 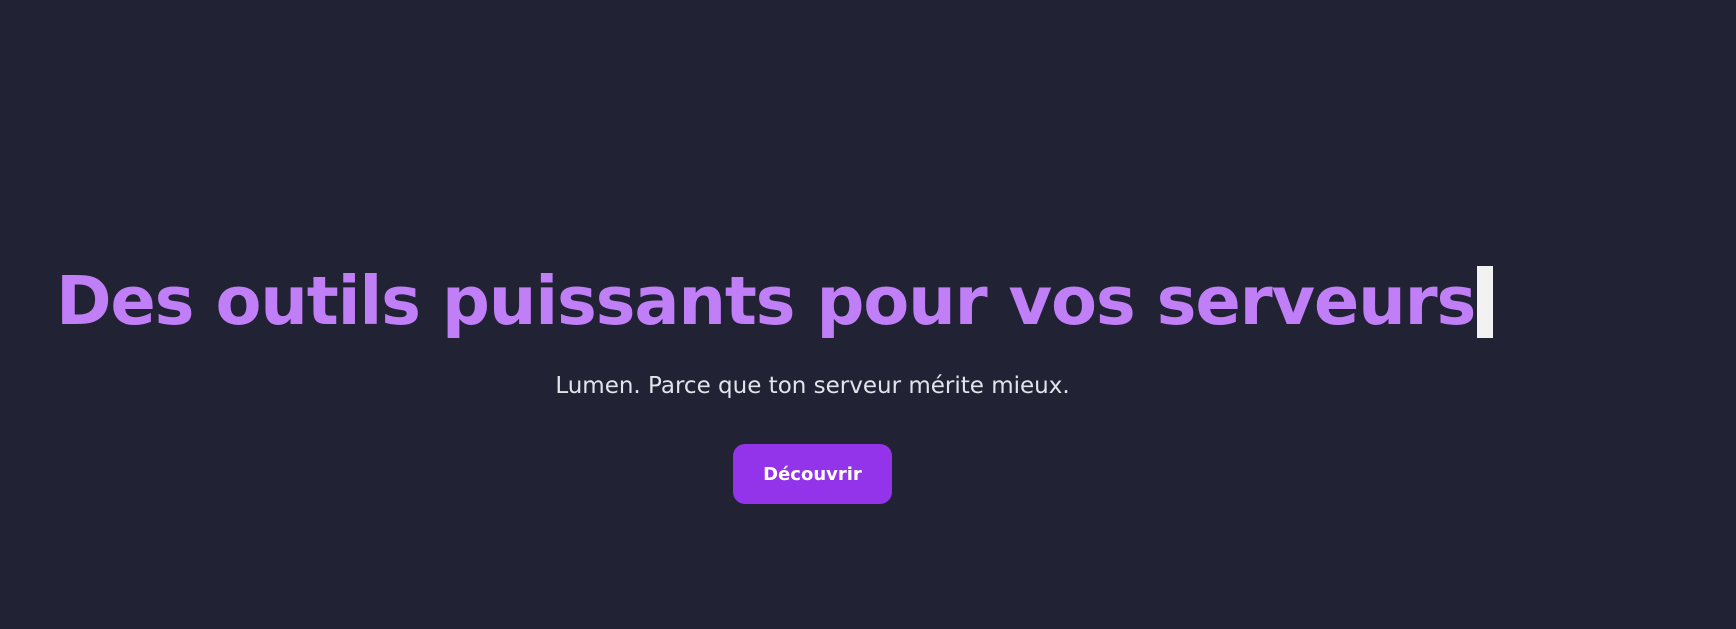 What do you see at coordinates (1485, 302) in the screenshot?
I see `typing-cursor` at bounding box center [1485, 302].